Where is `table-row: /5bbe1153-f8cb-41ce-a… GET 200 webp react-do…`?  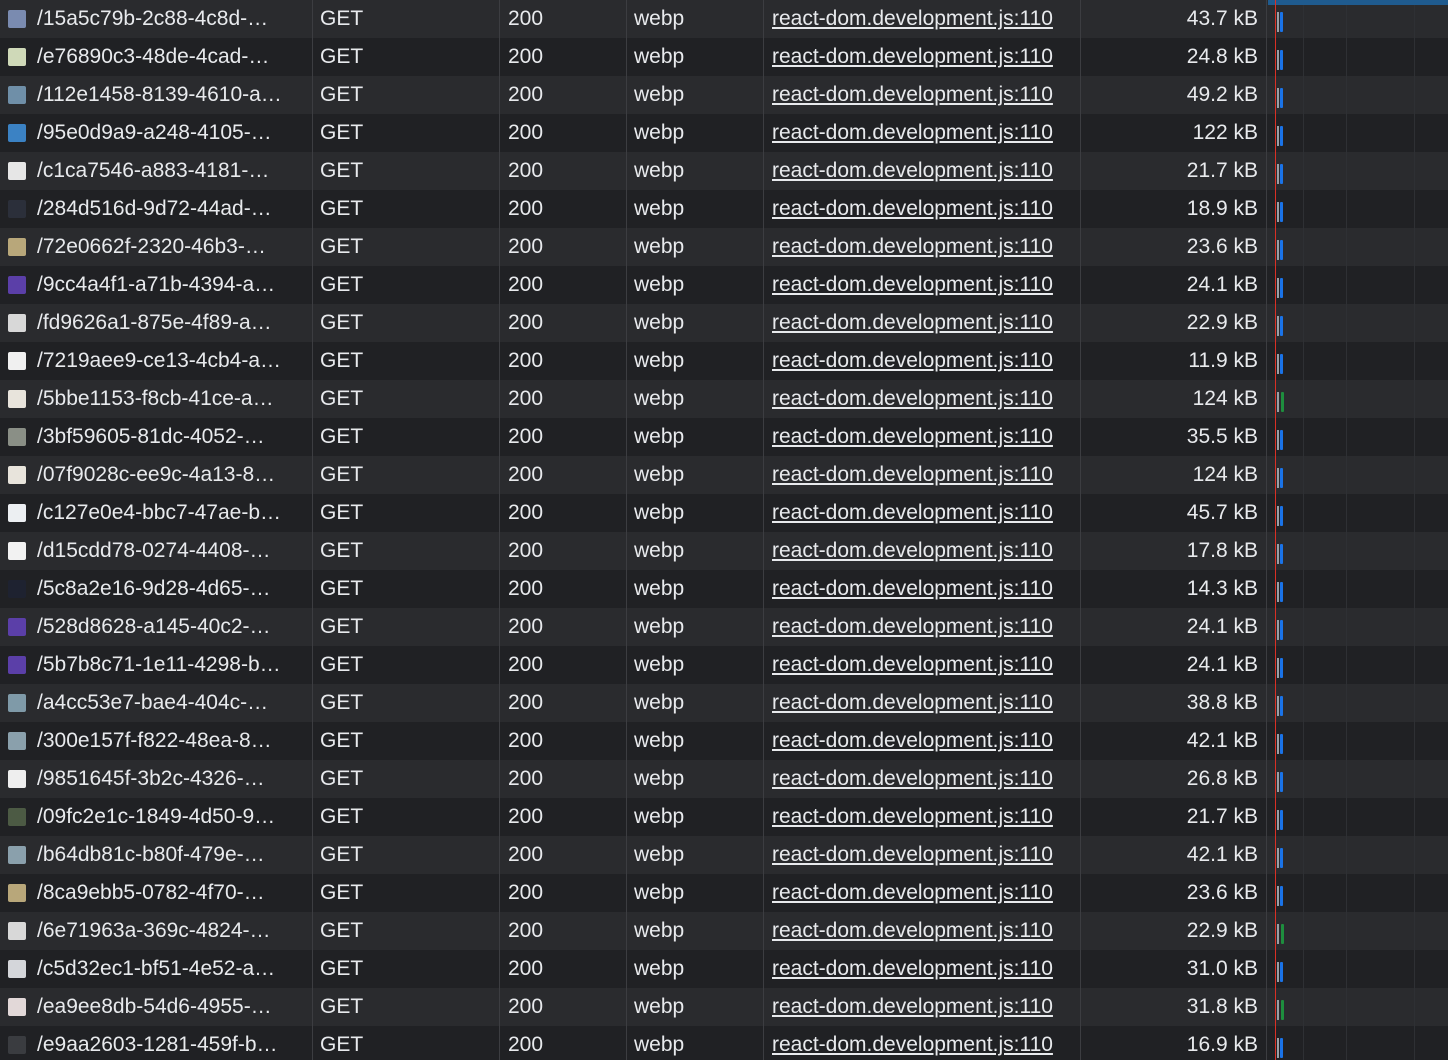
table-row: /5bbe1153-f8cb-41ce-a… GET 200 webp react-do… is located at coordinates (724, 399).